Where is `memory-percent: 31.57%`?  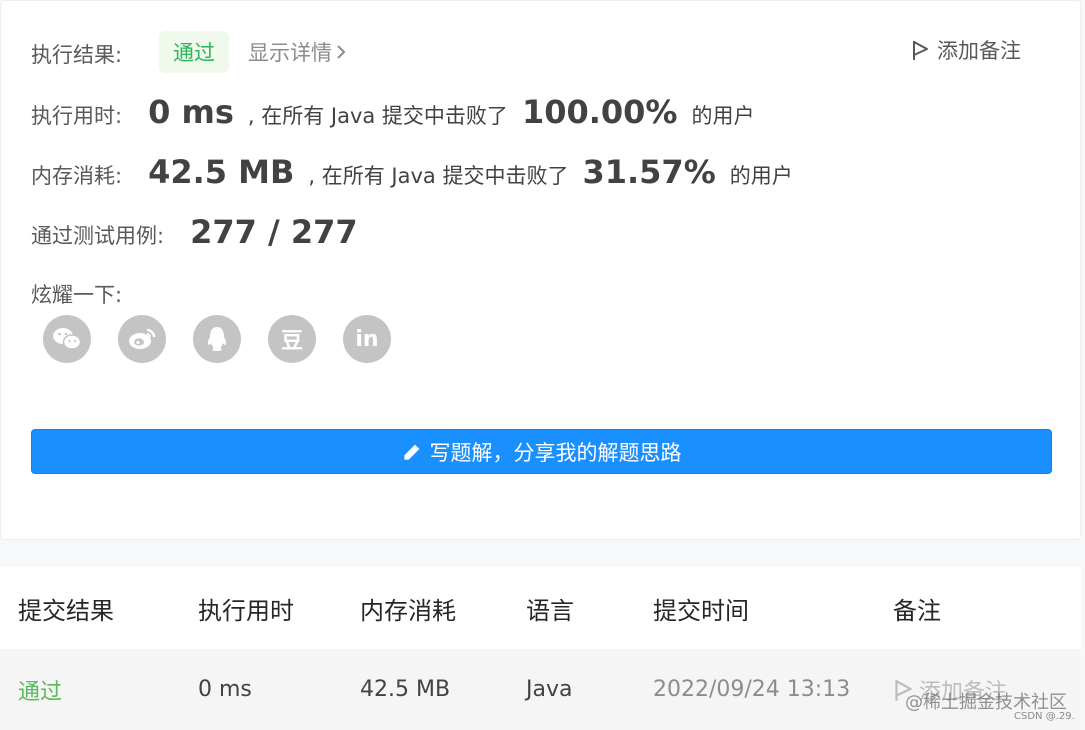 memory-percent: 31.57% is located at coordinates (649, 172).